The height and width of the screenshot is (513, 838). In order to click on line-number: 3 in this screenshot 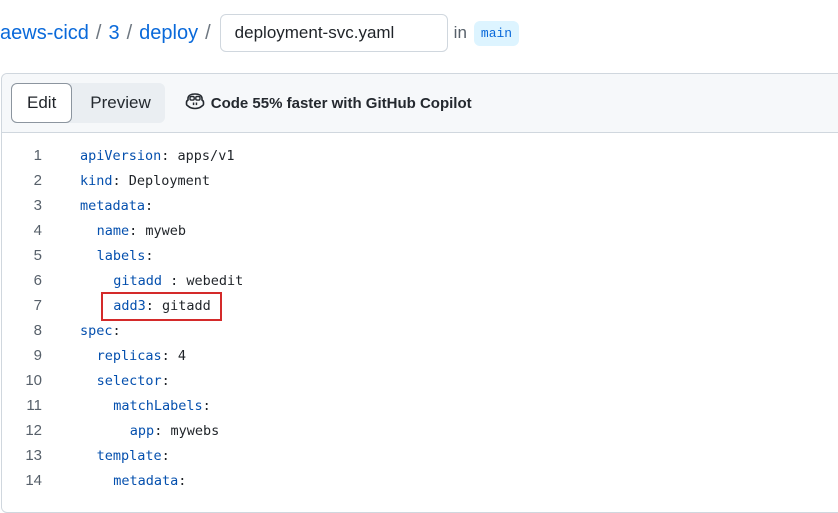, I will do `click(37, 205)`.